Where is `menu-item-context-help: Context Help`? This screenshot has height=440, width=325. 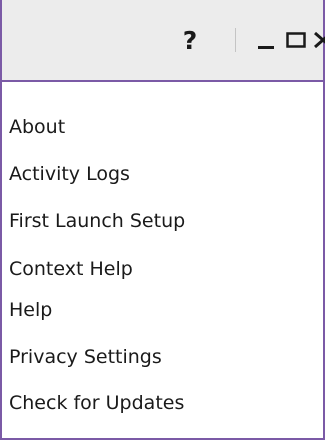 menu-item-context-help: Context Help is located at coordinates (71, 269).